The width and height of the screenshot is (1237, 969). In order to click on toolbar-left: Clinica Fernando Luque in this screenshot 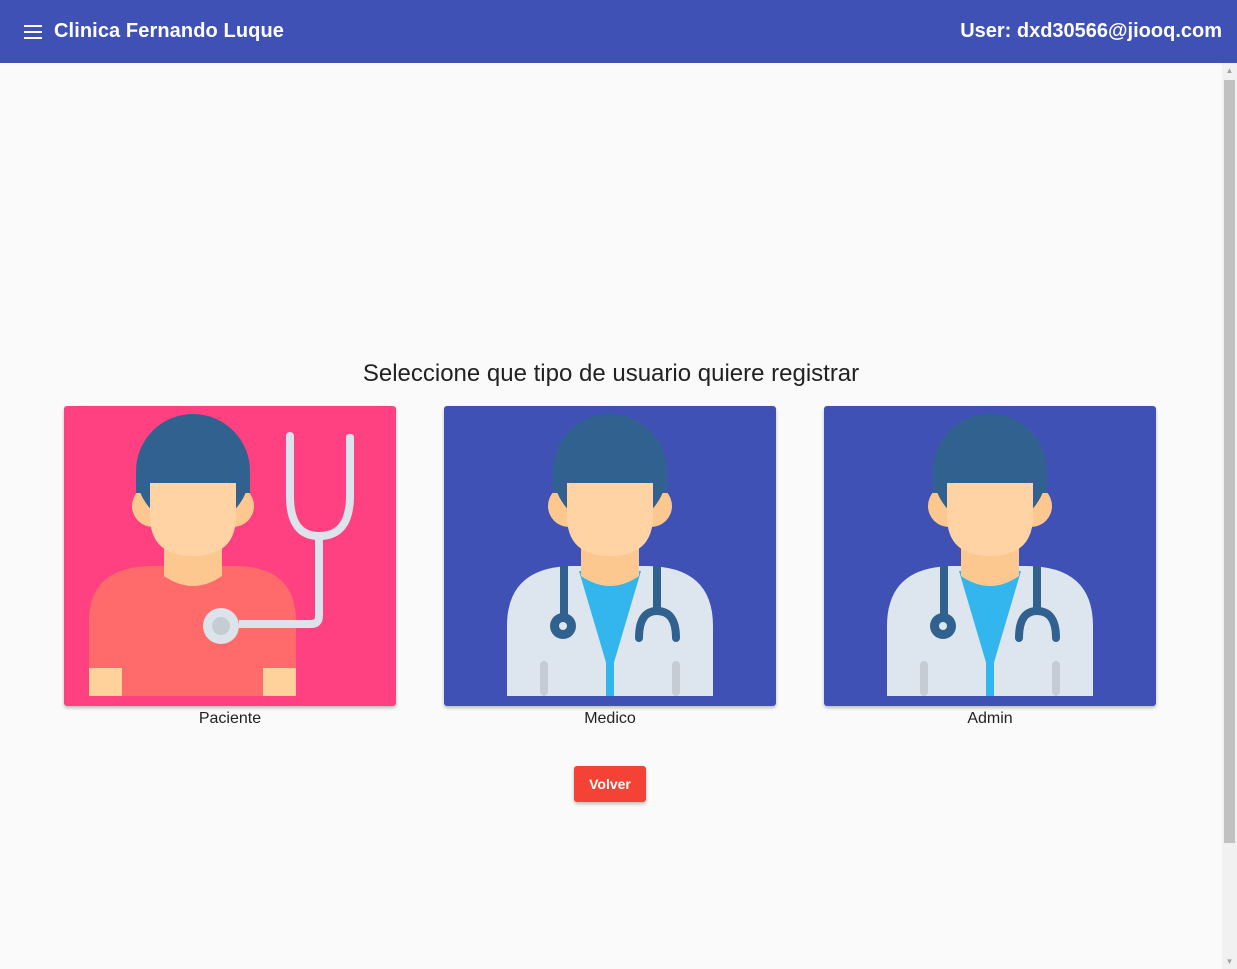, I will do `click(154, 31)`.